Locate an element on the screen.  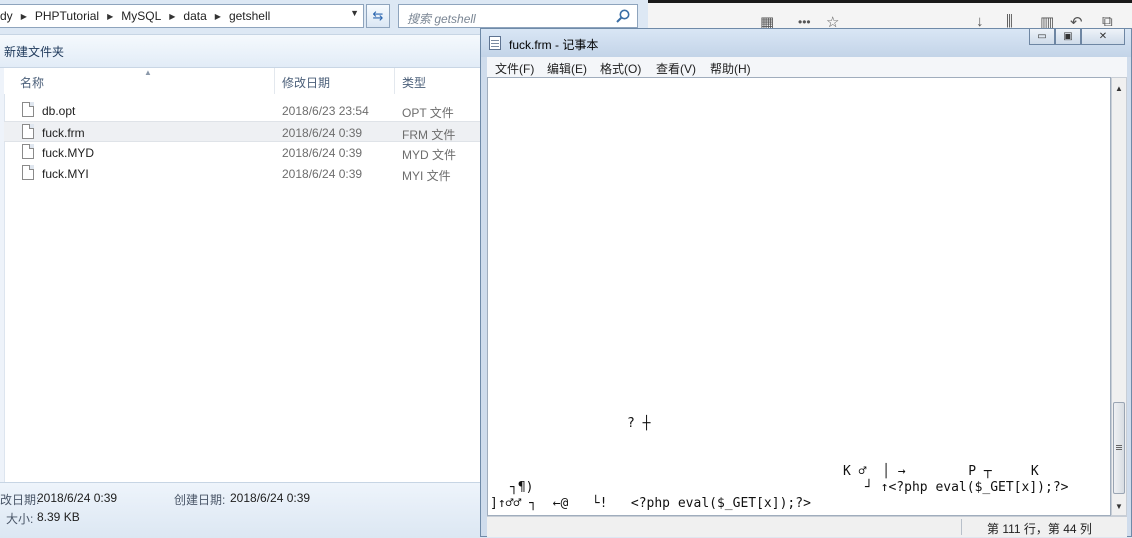
minimize-icon: ▭ is located at coordinates (1042, 36).